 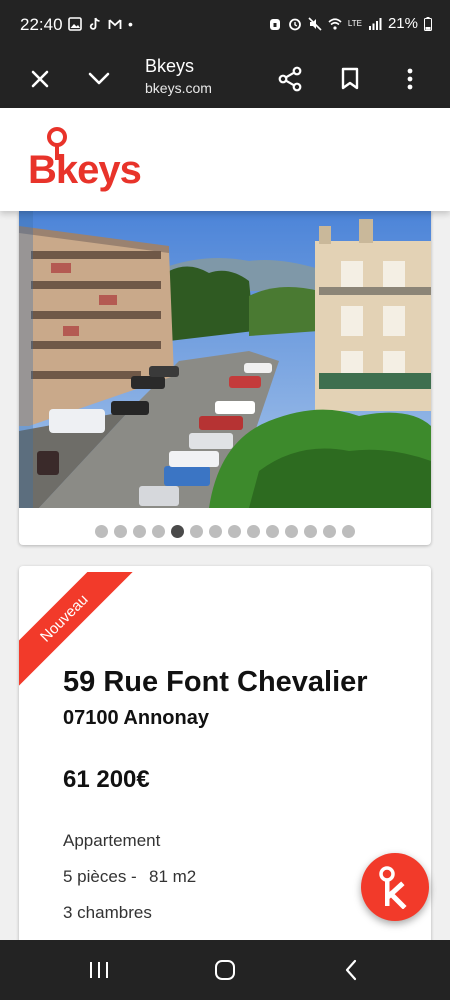 What do you see at coordinates (375, 23) in the screenshot?
I see `signal-icon` at bounding box center [375, 23].